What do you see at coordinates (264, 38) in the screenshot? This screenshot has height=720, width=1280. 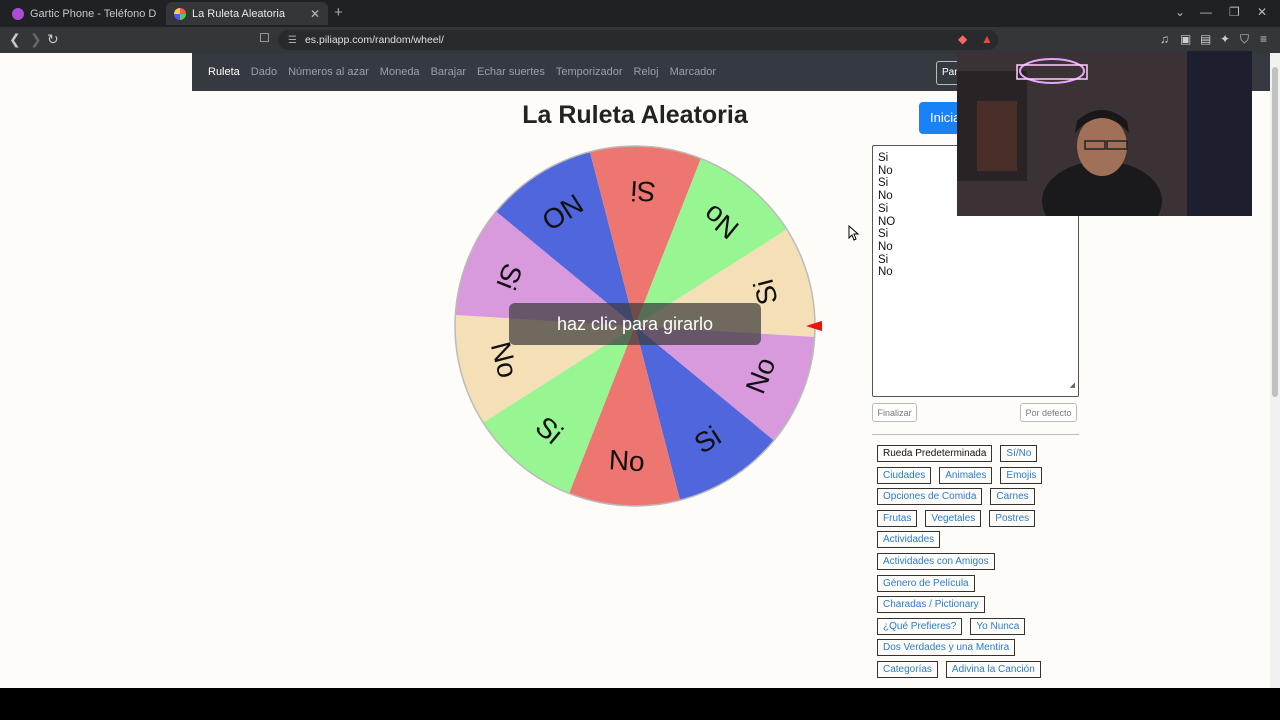 I see `bookmark-icon: ☐` at bounding box center [264, 38].